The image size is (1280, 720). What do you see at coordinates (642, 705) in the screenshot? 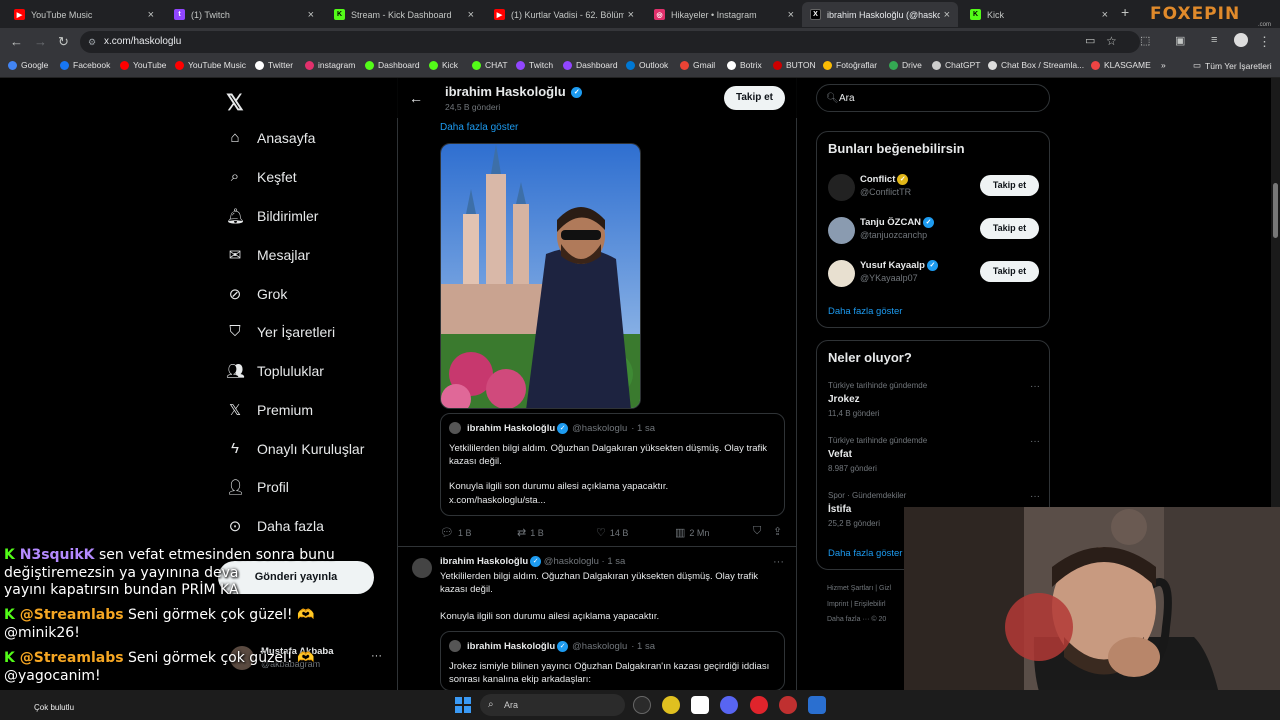
I see `clock-app-icon` at bounding box center [642, 705].